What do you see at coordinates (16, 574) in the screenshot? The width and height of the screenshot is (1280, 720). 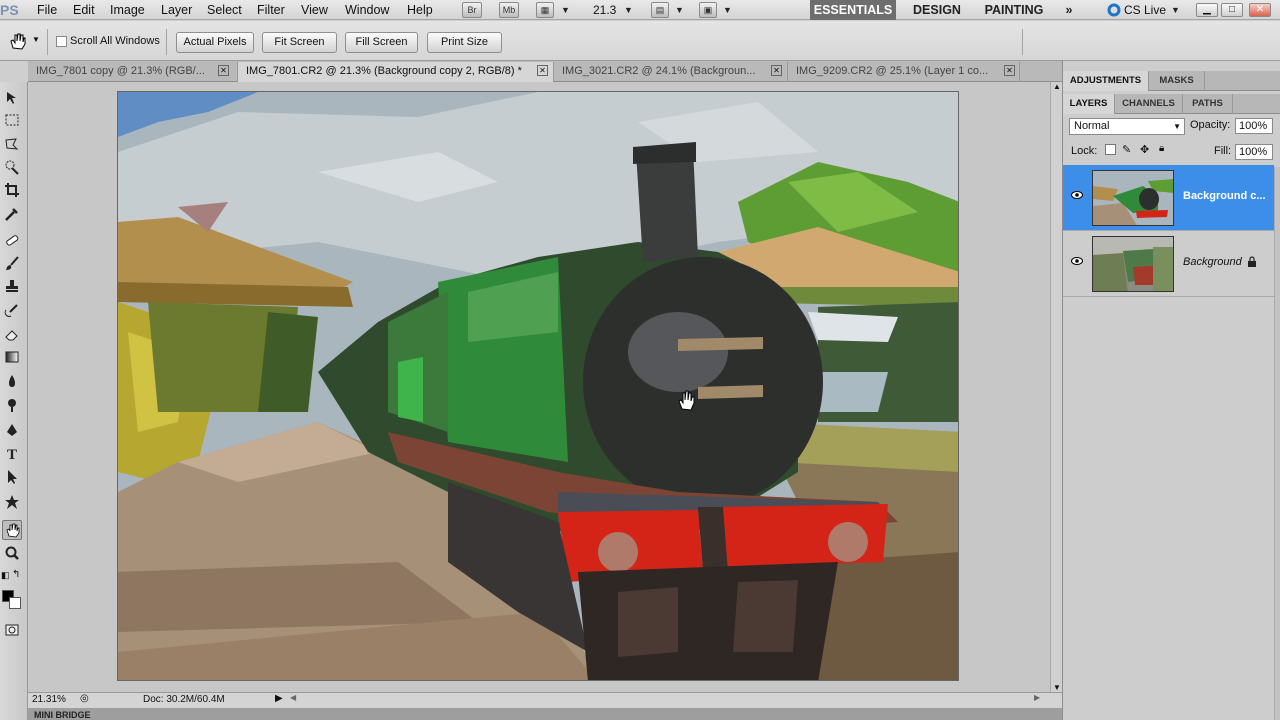 I see `swap-colors-icon: ↰` at bounding box center [16, 574].